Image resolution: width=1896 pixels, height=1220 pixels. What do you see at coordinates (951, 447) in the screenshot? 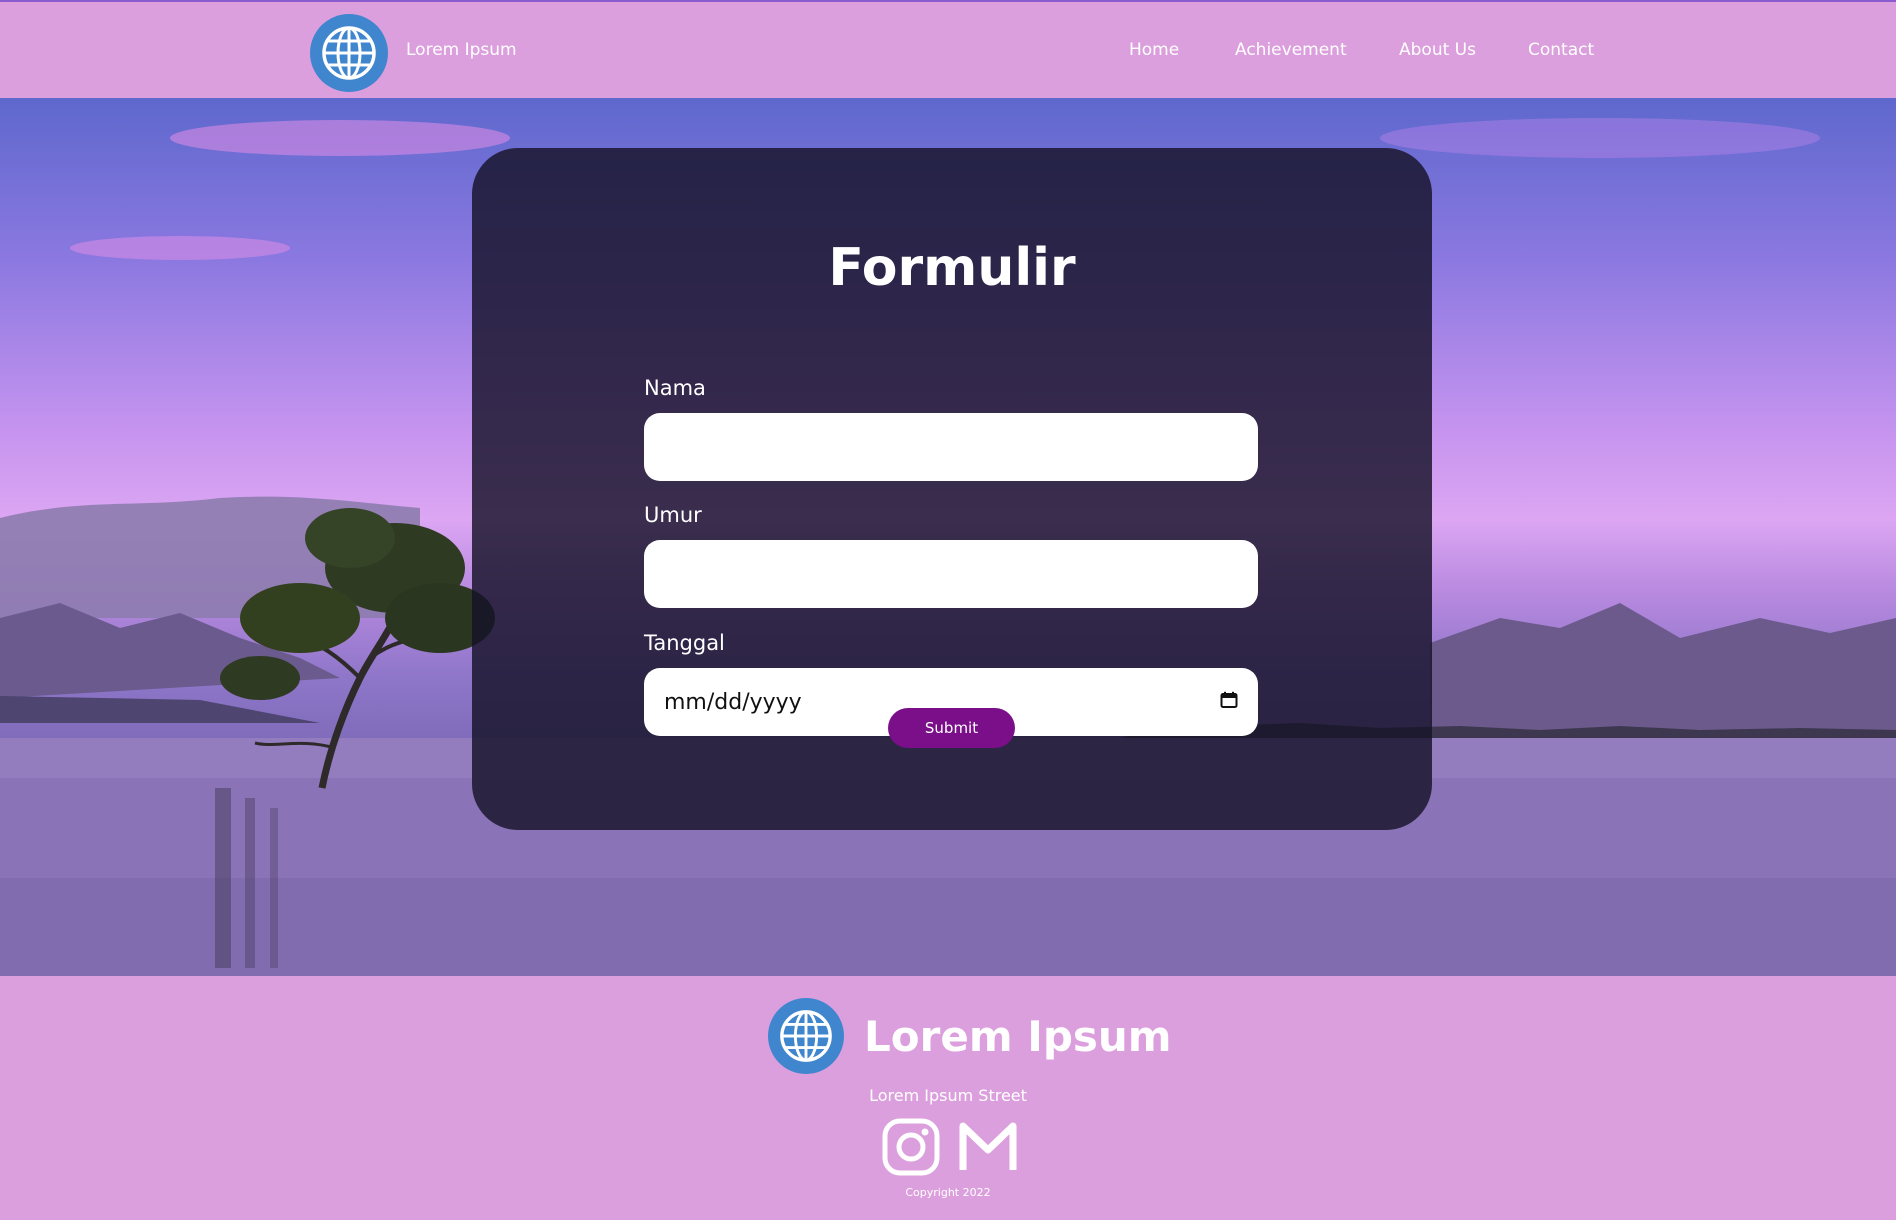
I see `nama-input` at bounding box center [951, 447].